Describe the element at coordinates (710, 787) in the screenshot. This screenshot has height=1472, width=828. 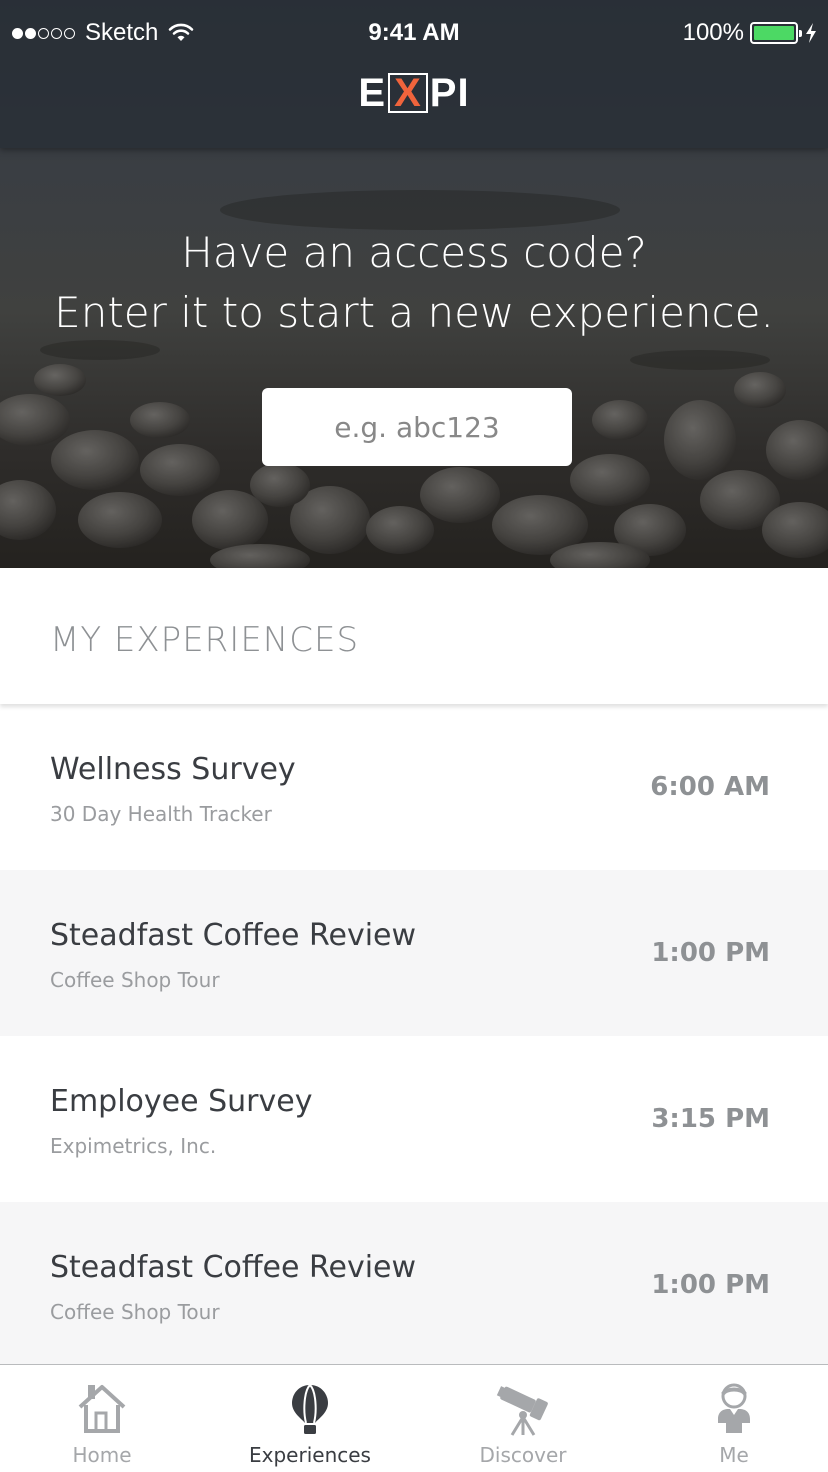
I see `experience-time: 6:00 AM` at that location.